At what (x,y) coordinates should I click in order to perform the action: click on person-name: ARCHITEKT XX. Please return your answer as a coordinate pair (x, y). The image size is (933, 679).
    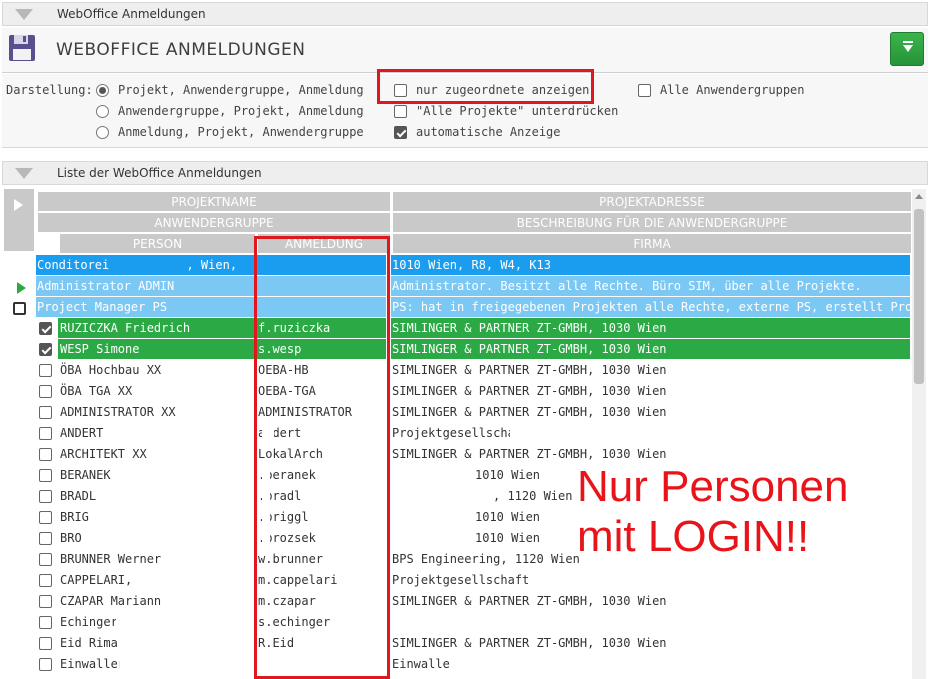
    Looking at the image, I should click on (103, 454).